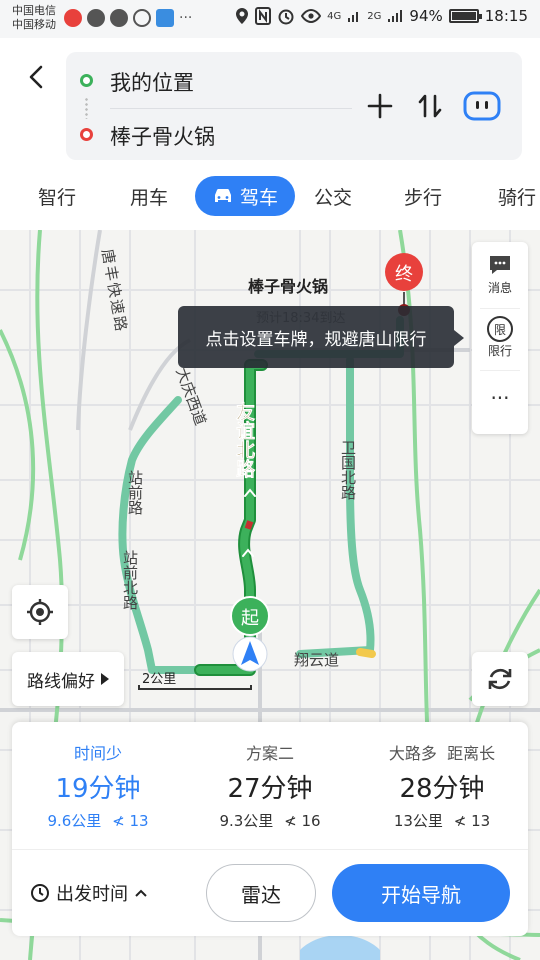 Image resolution: width=540 pixels, height=960 pixels. Describe the element at coordinates (418, 821) in the screenshot. I see `plan-distance: 13公里` at that location.